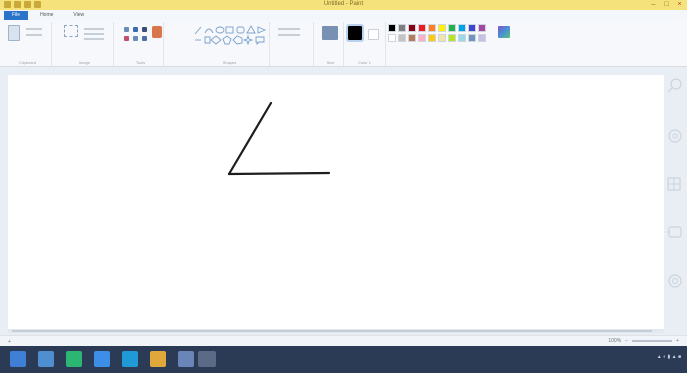 Image resolution: width=687 pixels, height=373 pixels. What do you see at coordinates (331, 44) in the screenshot?
I see `group-size: Size` at bounding box center [331, 44].